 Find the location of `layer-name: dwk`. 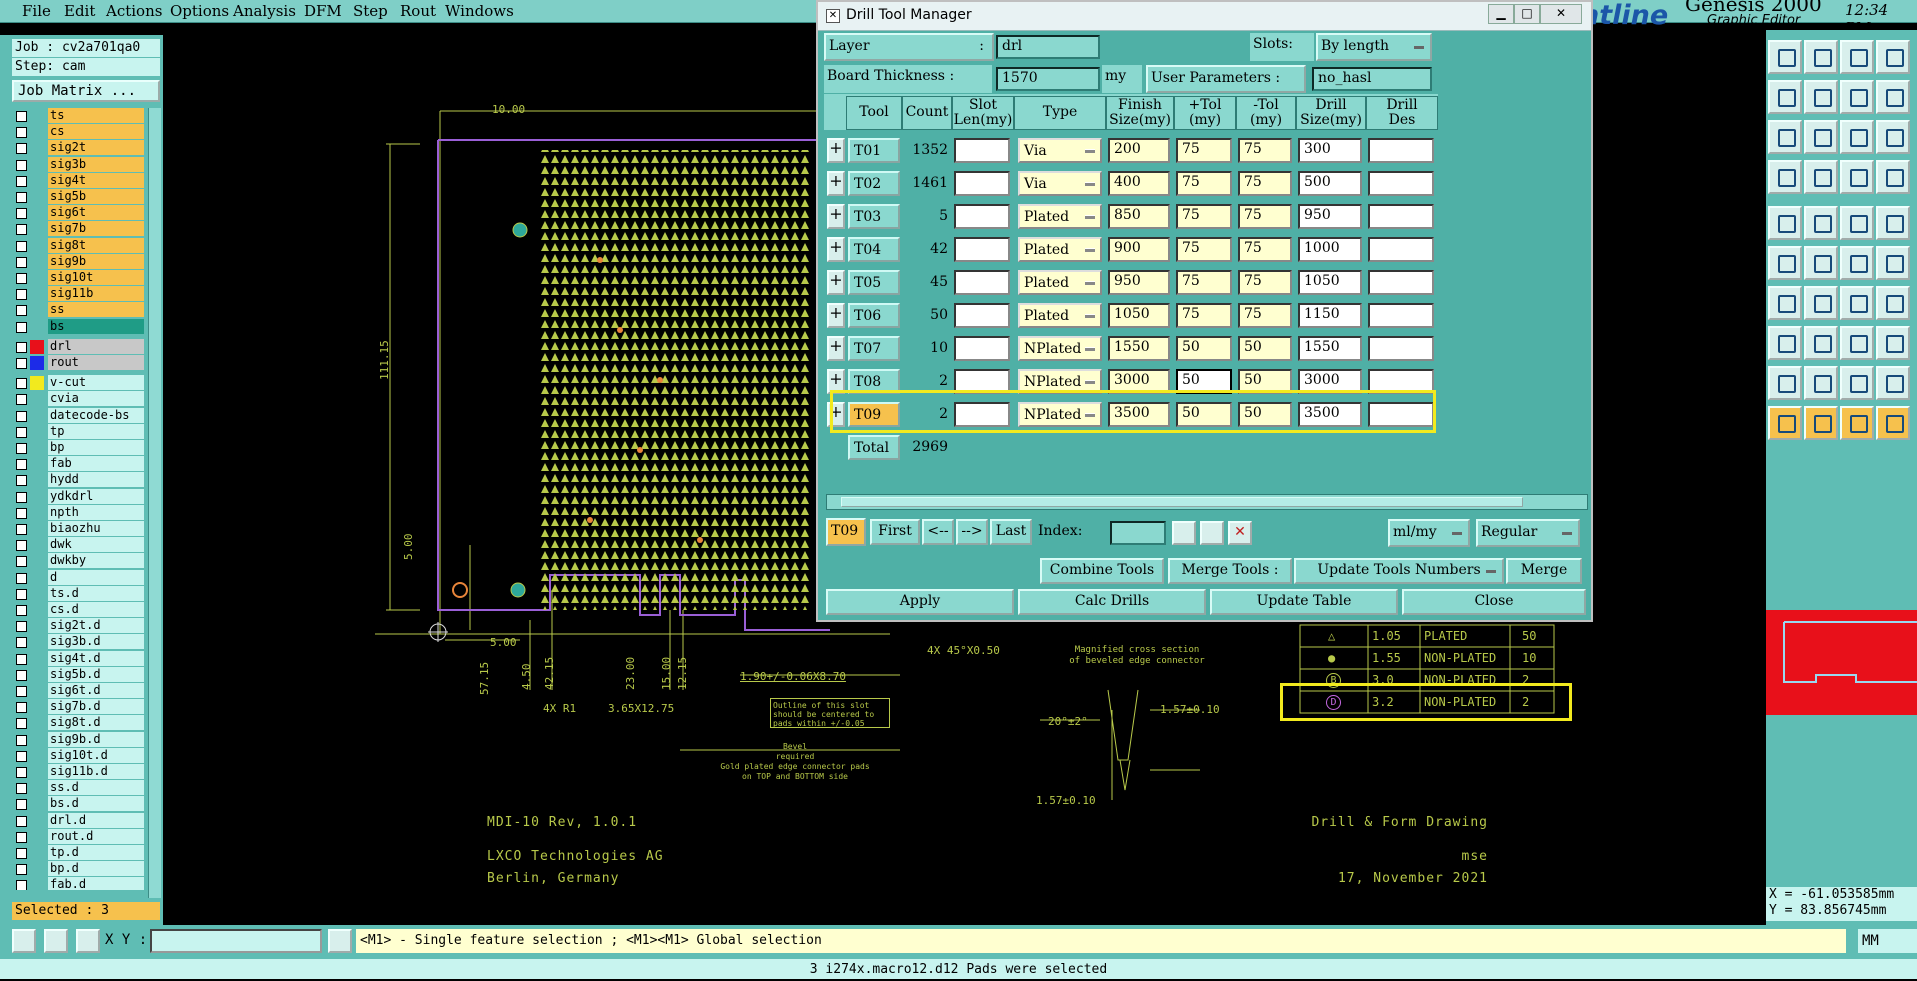

layer-name: dwk is located at coordinates (96, 545).